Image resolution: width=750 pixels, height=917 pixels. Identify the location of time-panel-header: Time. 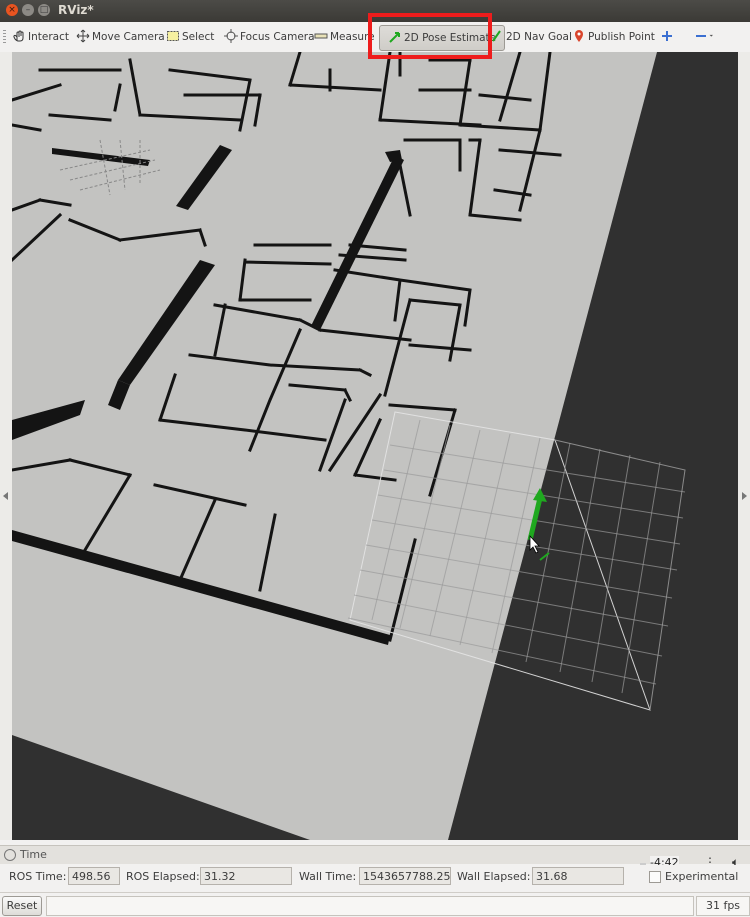
(375, 854).